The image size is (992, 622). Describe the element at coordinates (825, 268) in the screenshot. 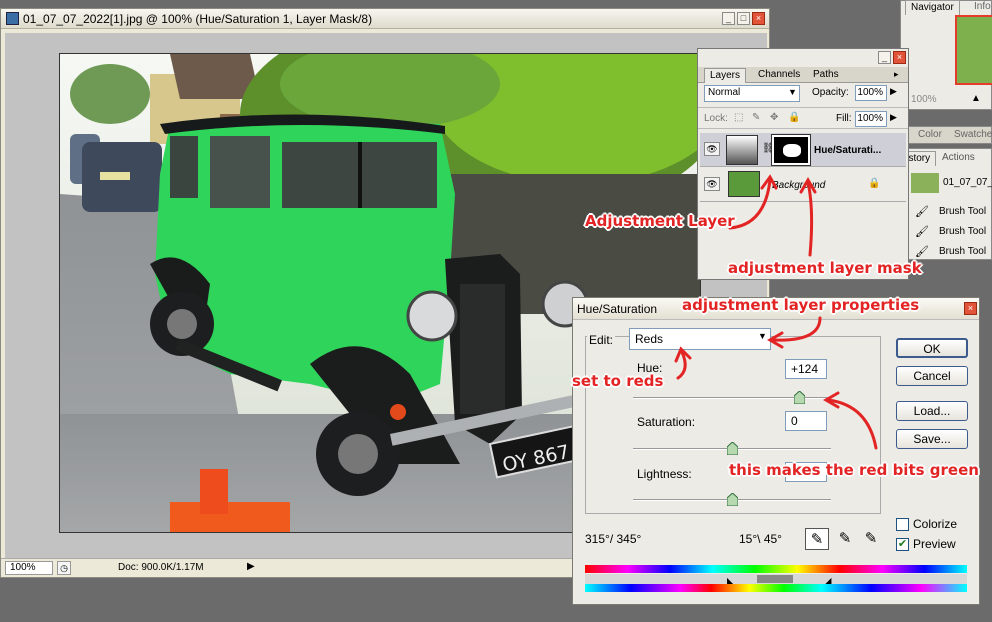

I see `annotation-adjustment-layer-mask: adjustment layer mask` at that location.